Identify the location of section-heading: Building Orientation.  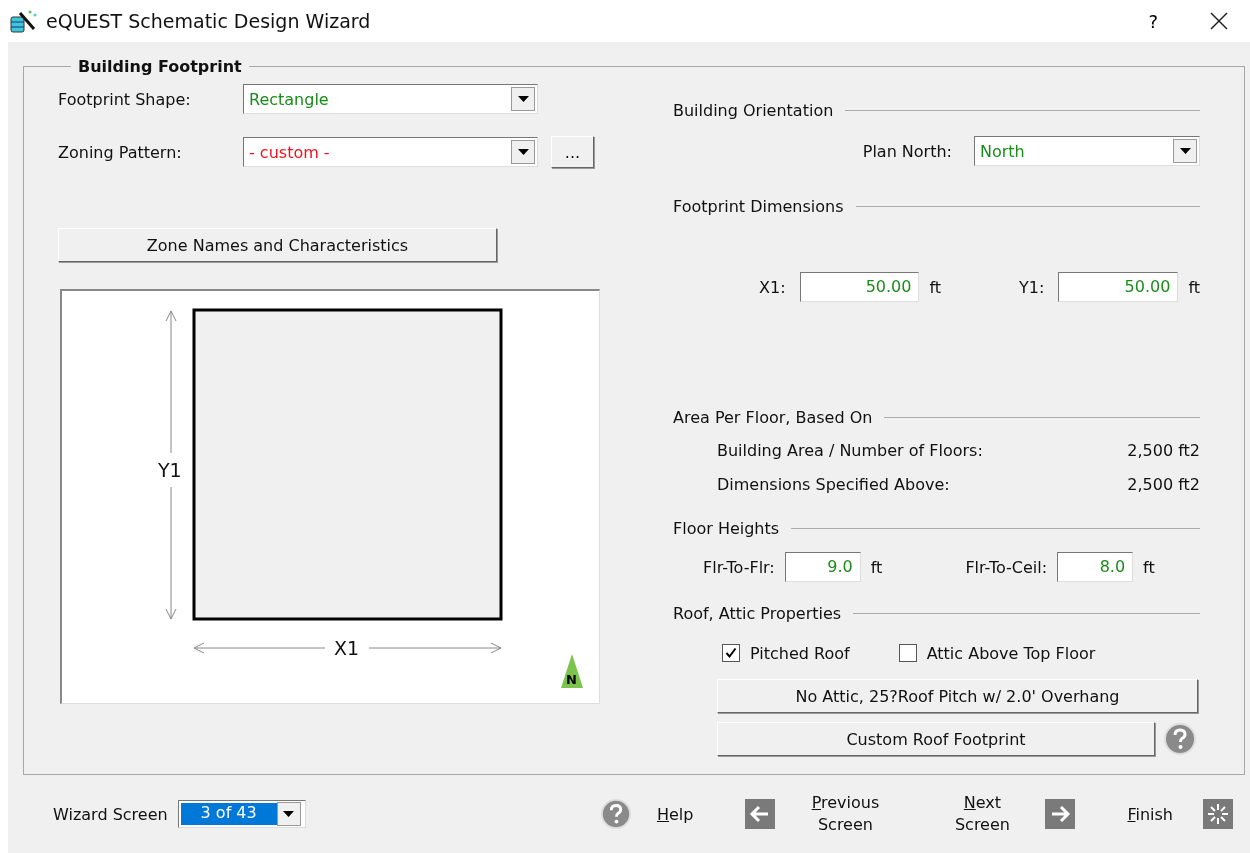
(753, 110).